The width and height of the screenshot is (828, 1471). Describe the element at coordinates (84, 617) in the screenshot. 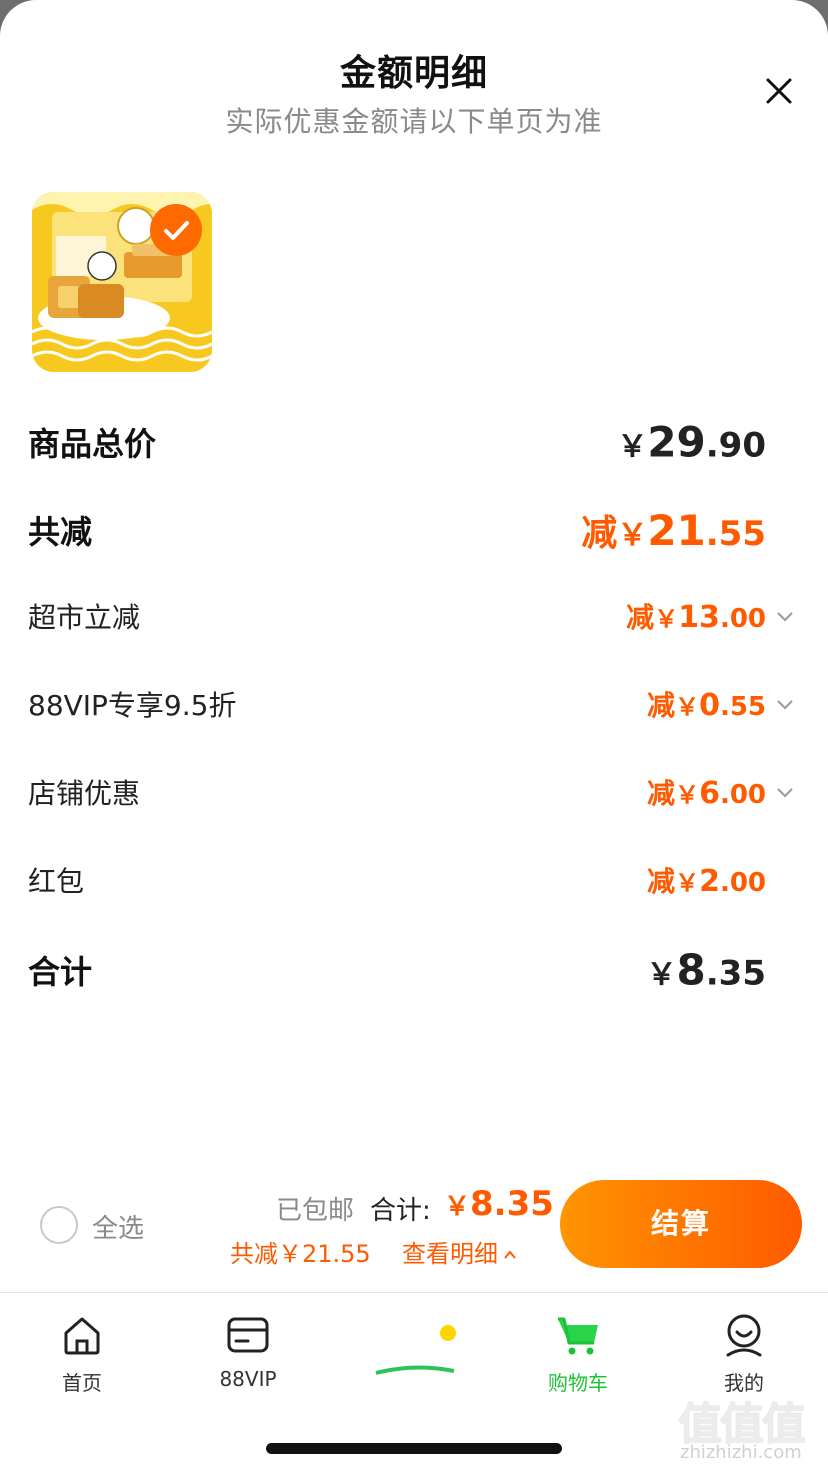

I see `supermarket-discount-label: 超市立减` at that location.